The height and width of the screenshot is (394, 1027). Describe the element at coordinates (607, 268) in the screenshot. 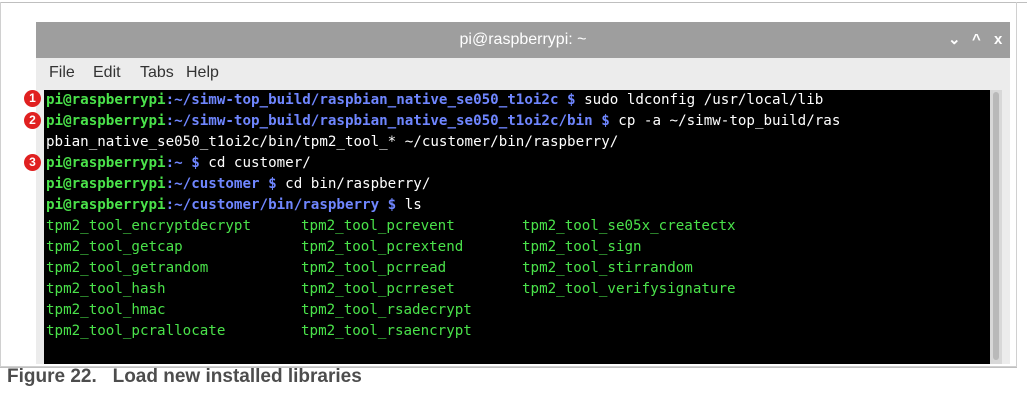

I see `listing-file: tpm2_tool_stirrandom` at that location.